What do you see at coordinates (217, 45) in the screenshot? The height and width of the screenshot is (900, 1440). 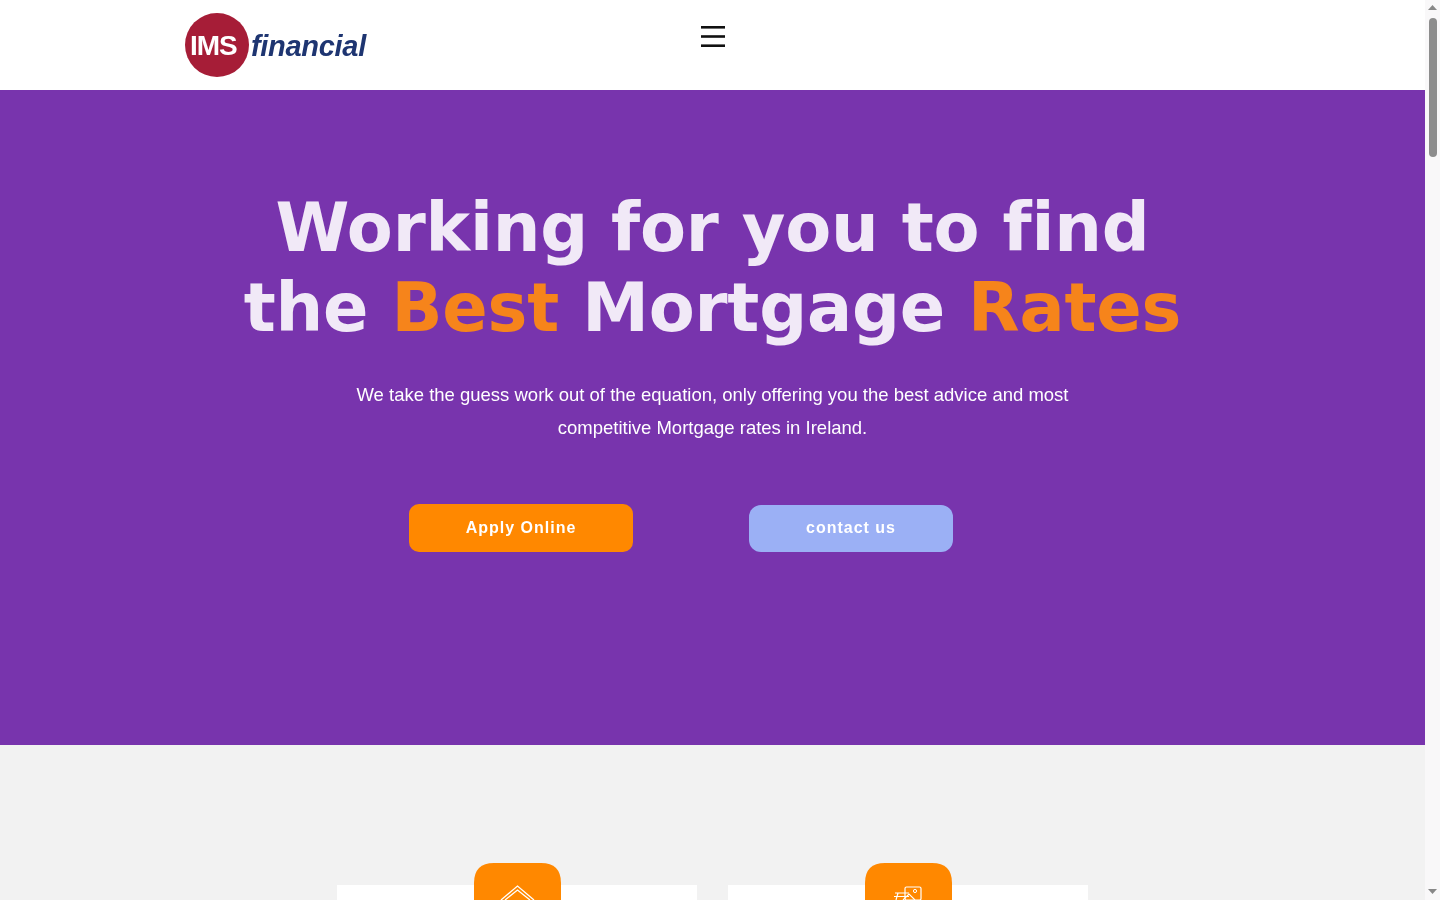 I see `logo-mark: IMS` at bounding box center [217, 45].